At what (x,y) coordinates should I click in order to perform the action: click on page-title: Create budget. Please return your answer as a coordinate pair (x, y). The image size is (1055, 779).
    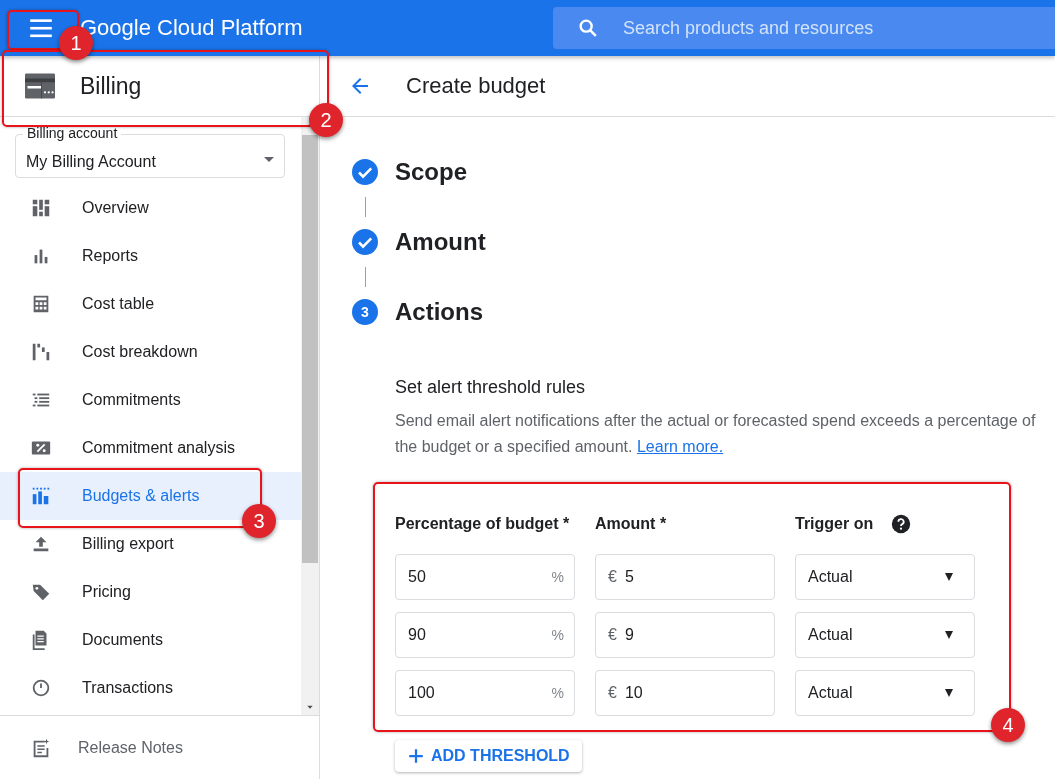
    Looking at the image, I should click on (476, 86).